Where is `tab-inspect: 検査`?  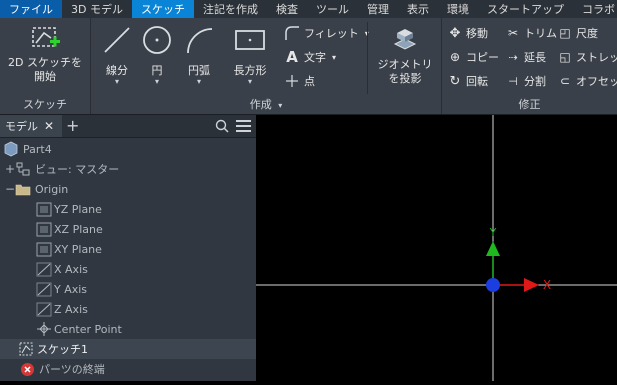 tab-inspect: 検査 is located at coordinates (287, 9).